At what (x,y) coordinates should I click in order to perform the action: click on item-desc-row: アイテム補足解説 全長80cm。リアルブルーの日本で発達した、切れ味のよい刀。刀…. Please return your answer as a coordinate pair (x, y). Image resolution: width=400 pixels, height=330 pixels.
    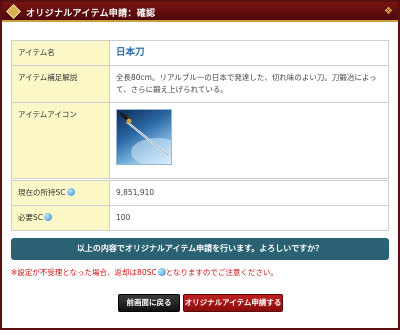
    Looking at the image, I should click on (200, 84).